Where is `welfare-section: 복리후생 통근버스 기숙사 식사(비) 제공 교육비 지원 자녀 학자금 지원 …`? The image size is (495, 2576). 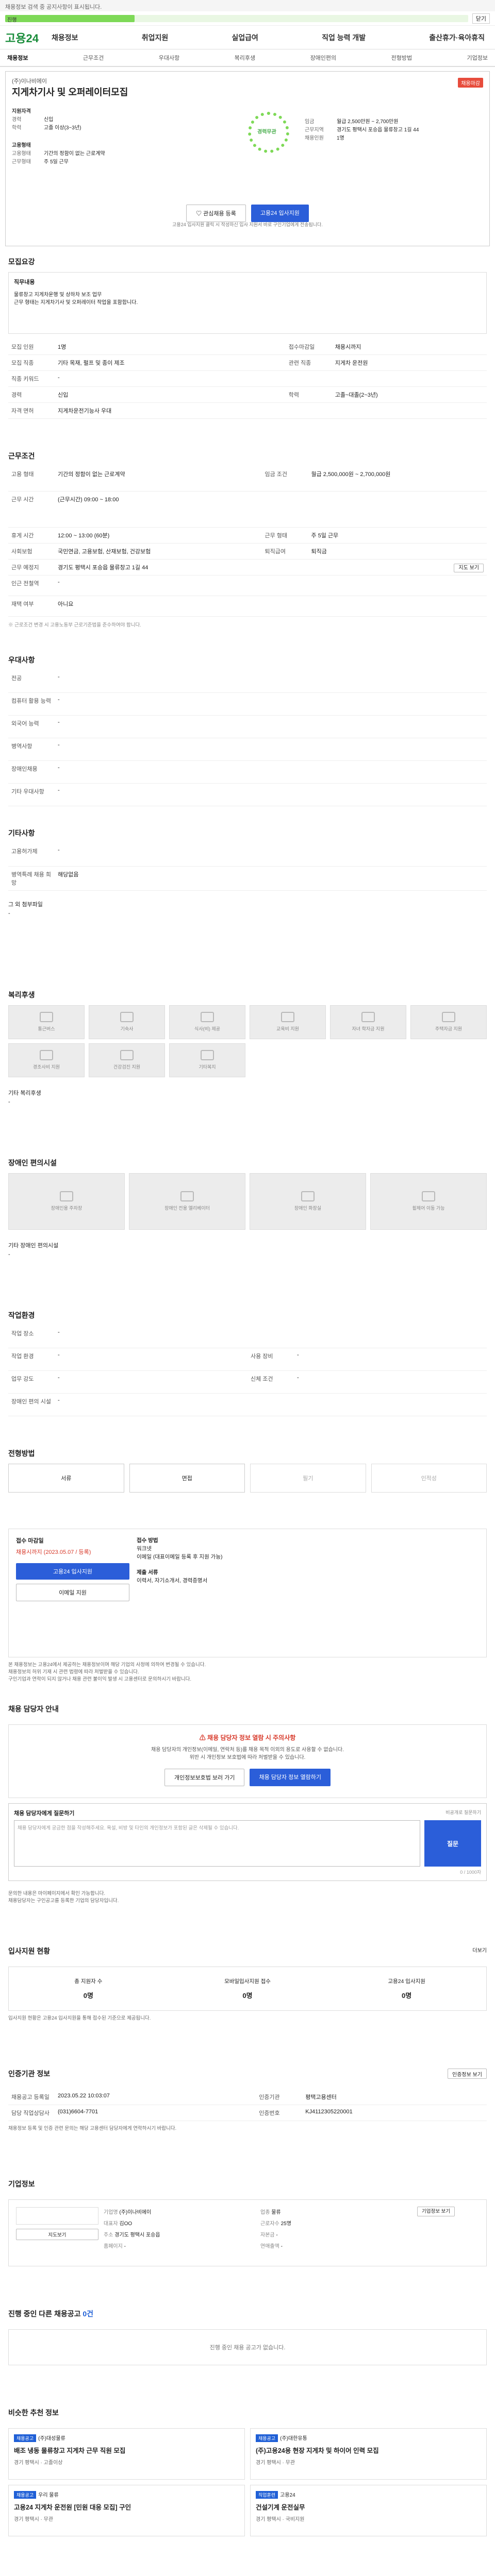 welfare-section: 복리후생 통근버스 기숙사 식사(비) 제공 교육비 지원 자녀 학자금 지원 … is located at coordinates (247, 1047).